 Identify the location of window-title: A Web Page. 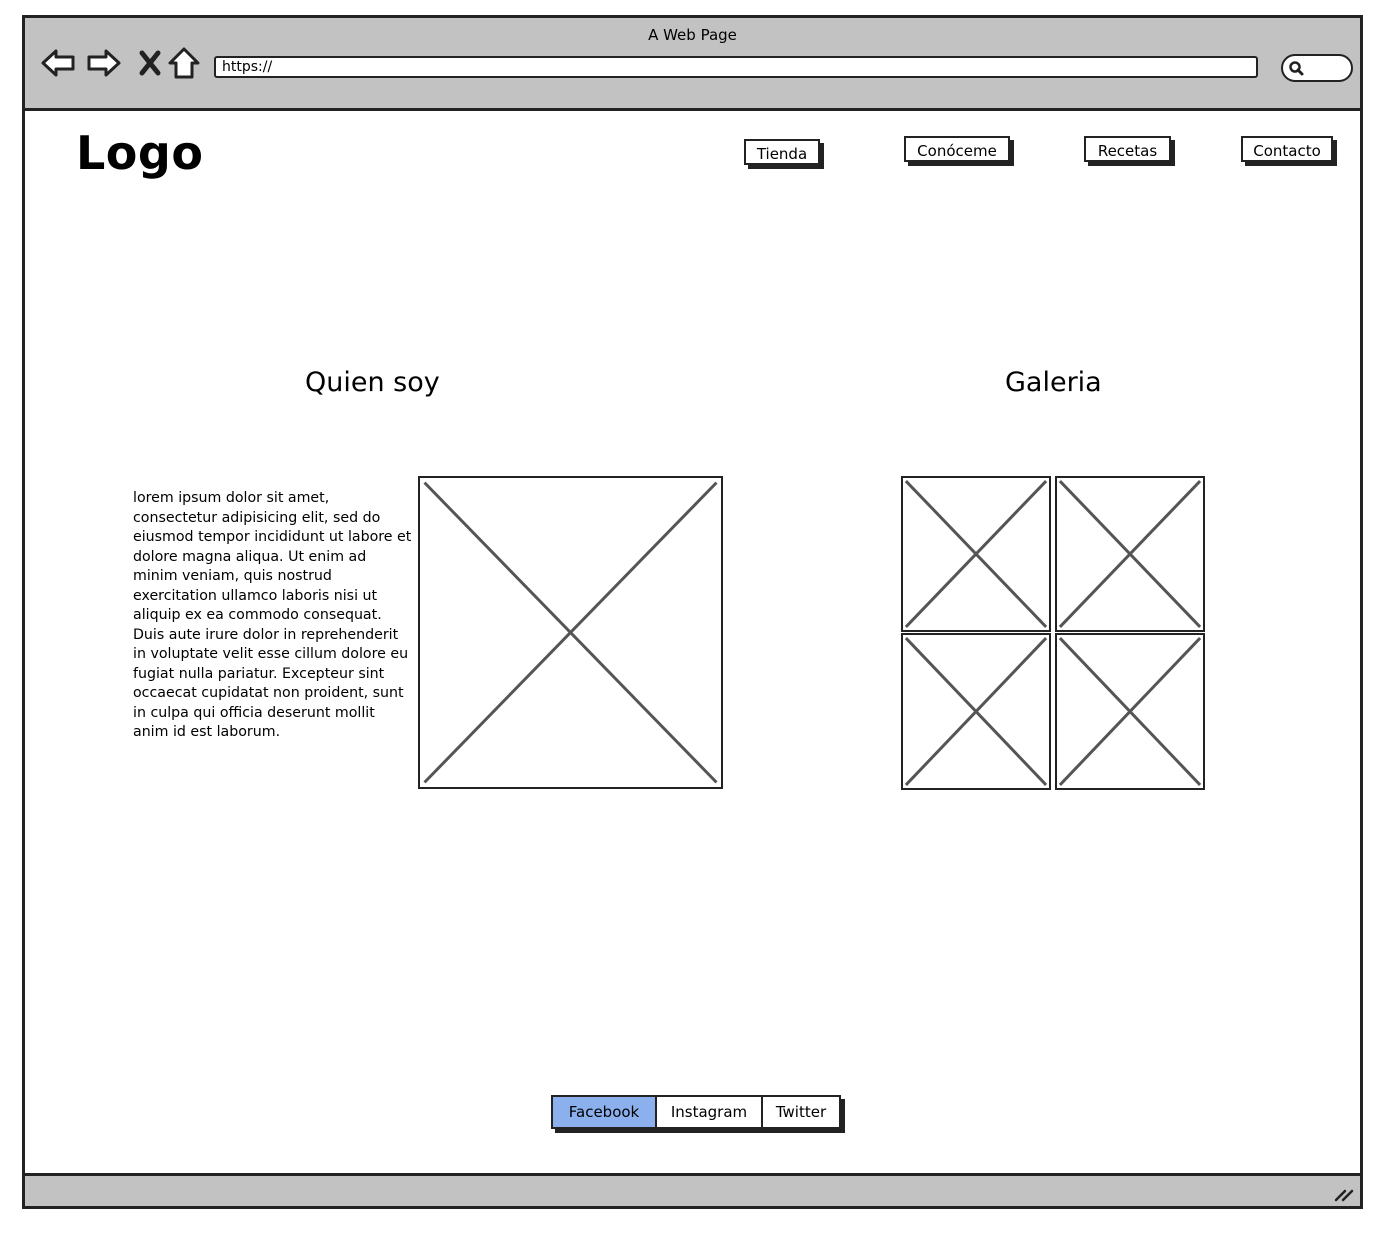
(692, 35).